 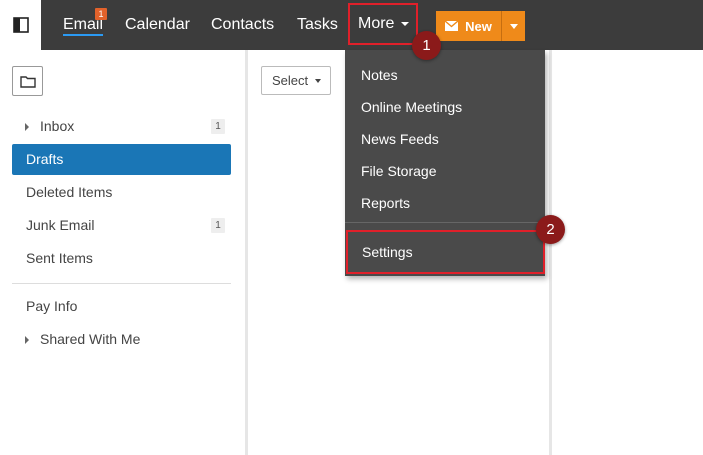 I want to click on folder-label: Inbox, so click(x=57, y=126).